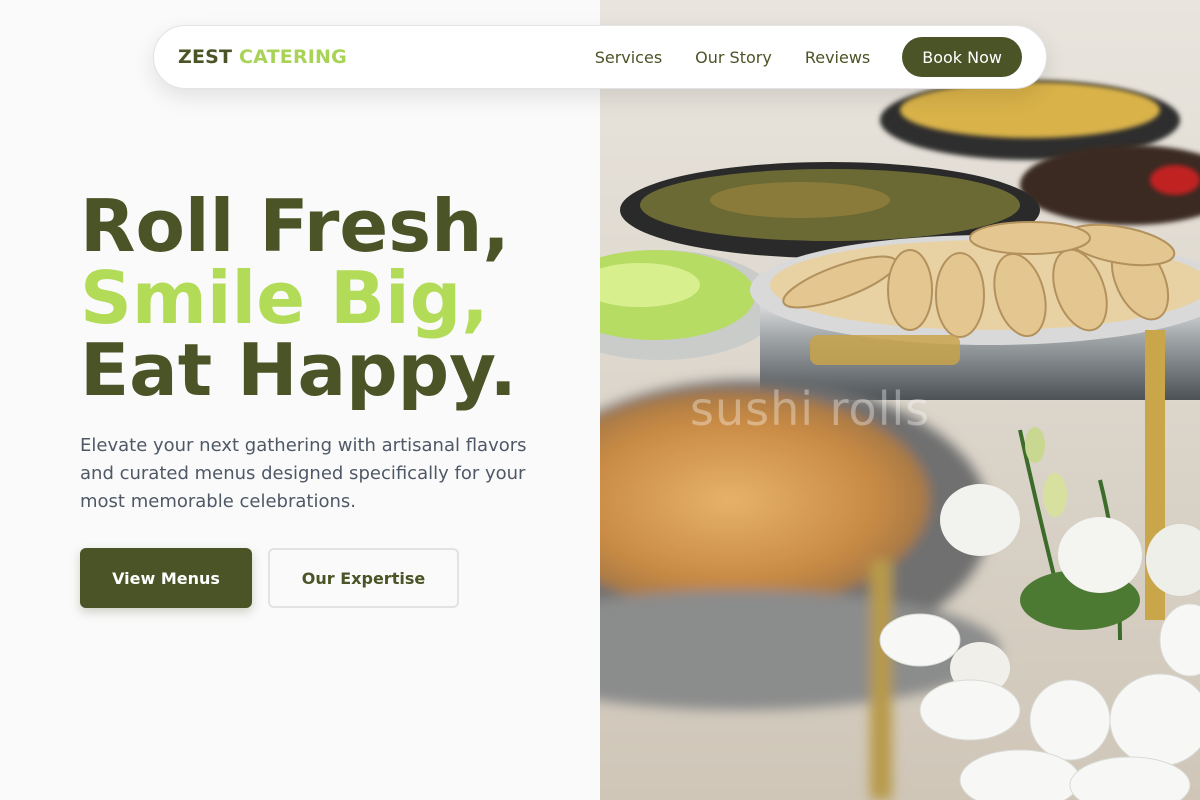  Describe the element at coordinates (628, 57) in the screenshot. I see `nav-link-services: Services` at that location.